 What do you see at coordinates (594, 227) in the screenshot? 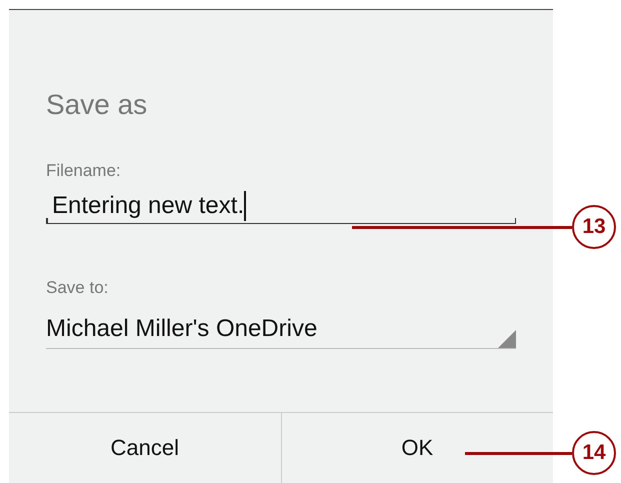
I see `callout-number: 13` at bounding box center [594, 227].